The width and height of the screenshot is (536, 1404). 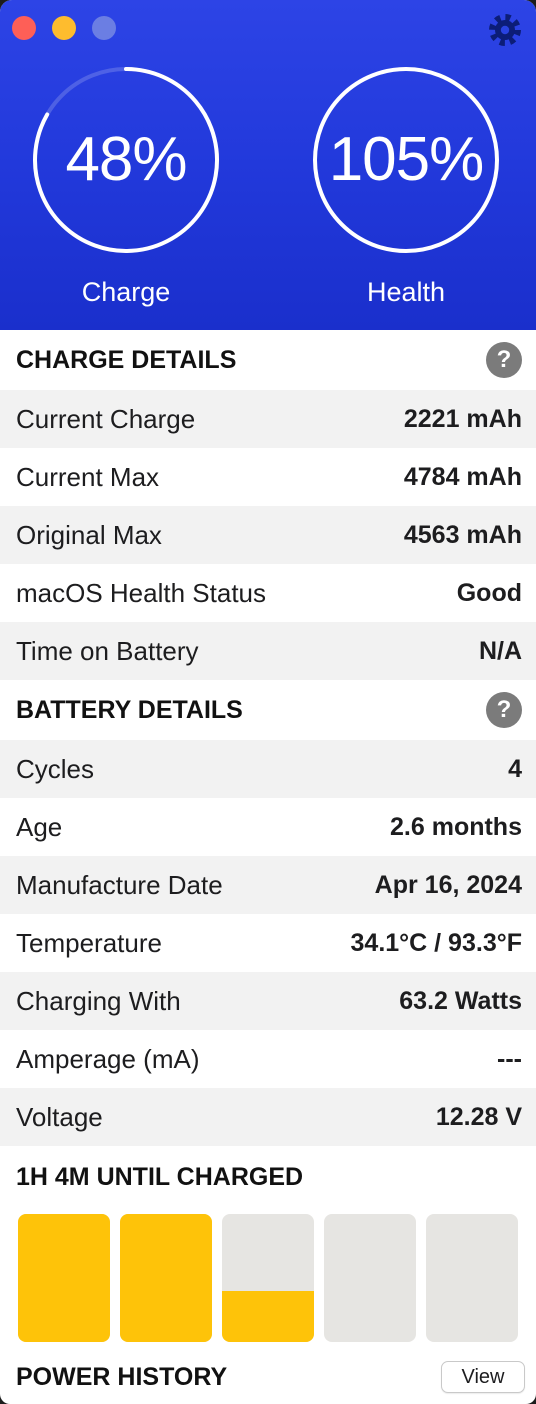 What do you see at coordinates (462, 534) in the screenshot?
I see `row-value: 4563 mAh` at bounding box center [462, 534].